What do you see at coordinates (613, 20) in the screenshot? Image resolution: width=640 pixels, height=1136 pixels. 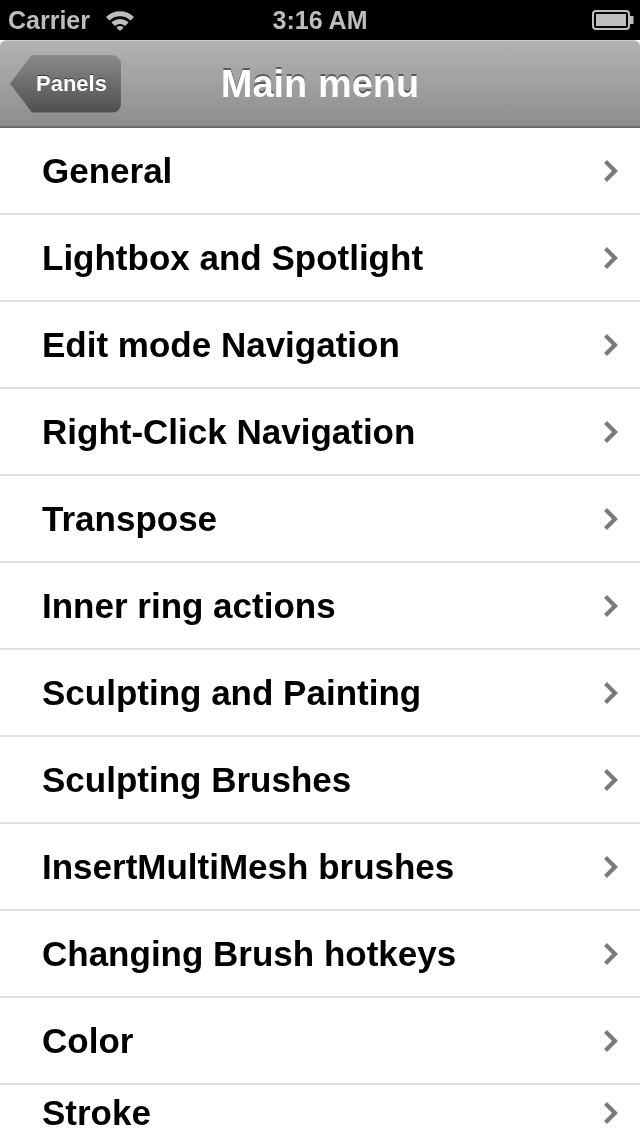 I see `battery-icon` at bounding box center [613, 20].